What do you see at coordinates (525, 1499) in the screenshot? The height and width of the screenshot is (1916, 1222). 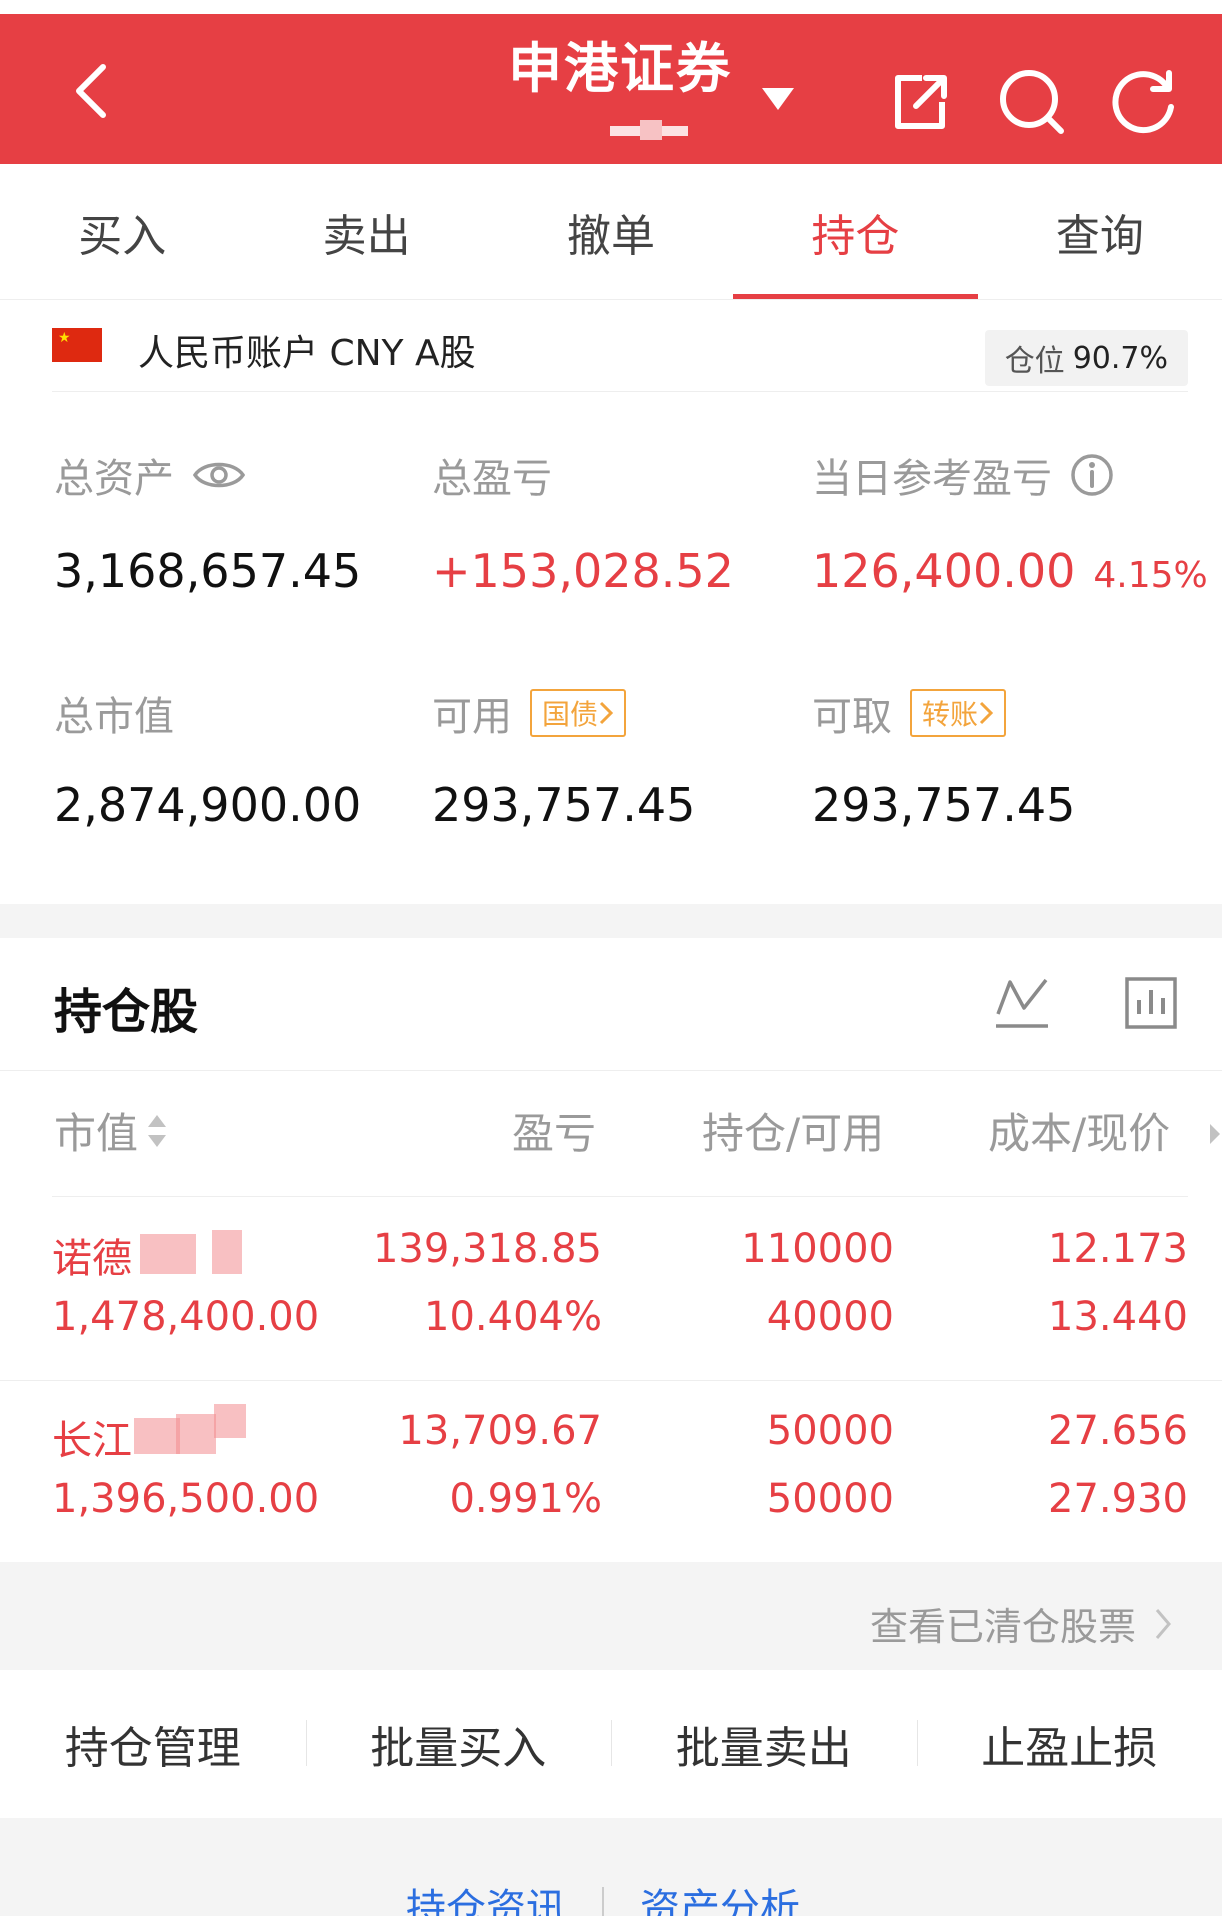 I see `pnl-percent: 0.991%` at bounding box center [525, 1499].